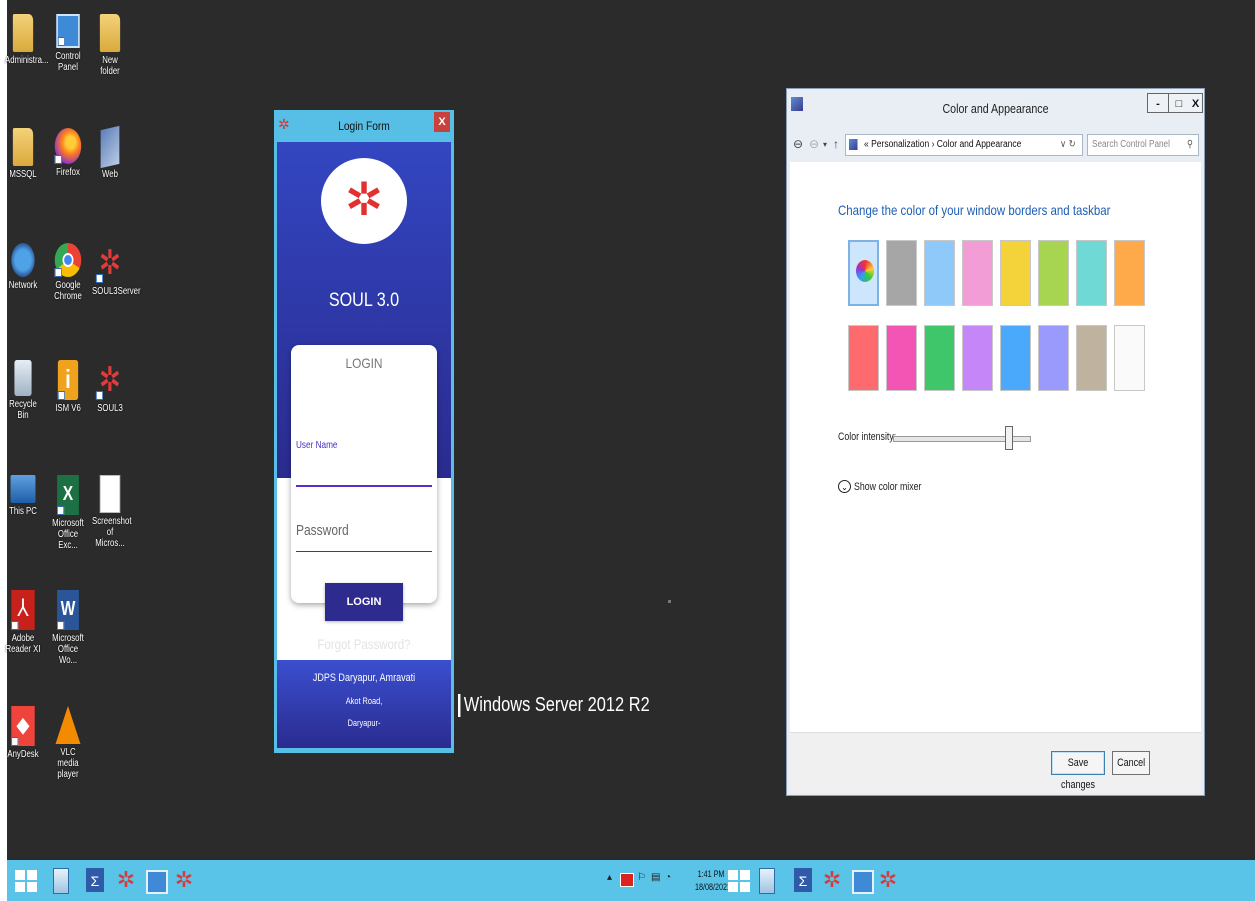 The height and width of the screenshot is (901, 1255). What do you see at coordinates (364, 486) in the screenshot?
I see `username-underline` at bounding box center [364, 486].